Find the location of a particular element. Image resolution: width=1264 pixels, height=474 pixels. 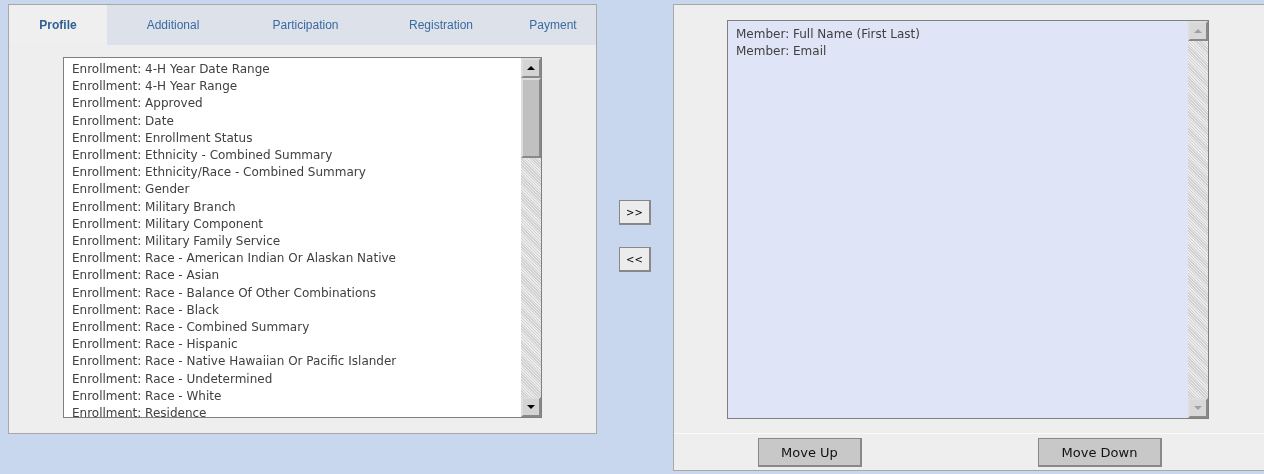

list-item: Enrollment: Ethnicity - Combined Summary is located at coordinates (296, 156).